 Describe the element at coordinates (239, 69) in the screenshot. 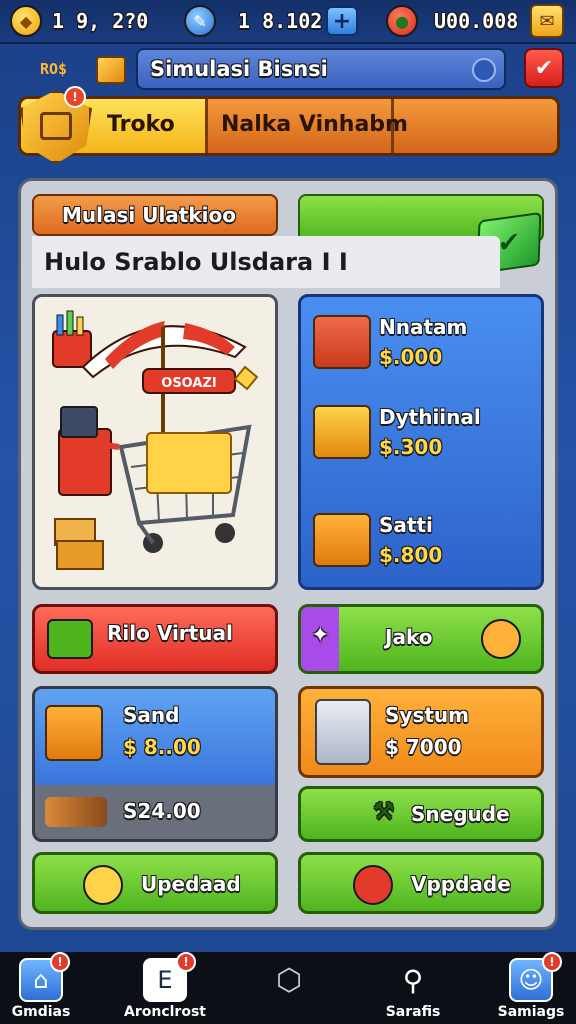

I see `page-title: Simulasi Bisnsi` at that location.